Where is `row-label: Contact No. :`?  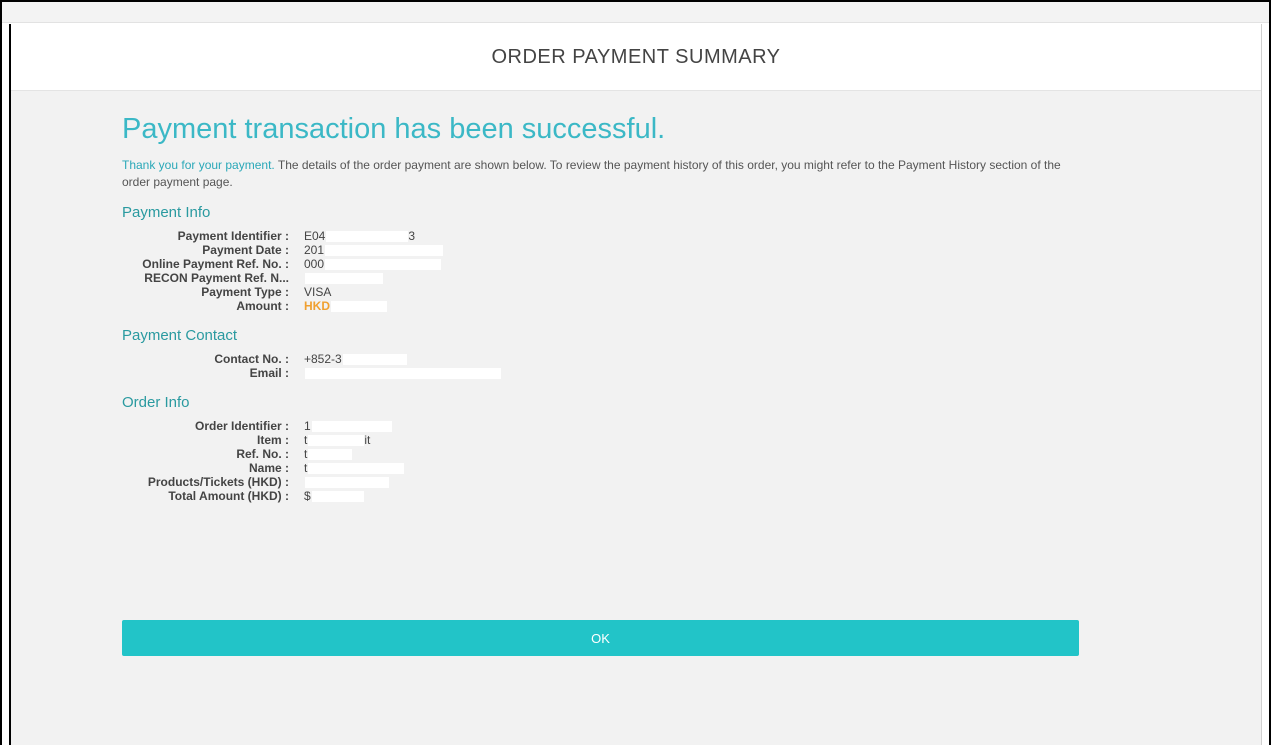
row-label: Contact No. : is located at coordinates (251, 359).